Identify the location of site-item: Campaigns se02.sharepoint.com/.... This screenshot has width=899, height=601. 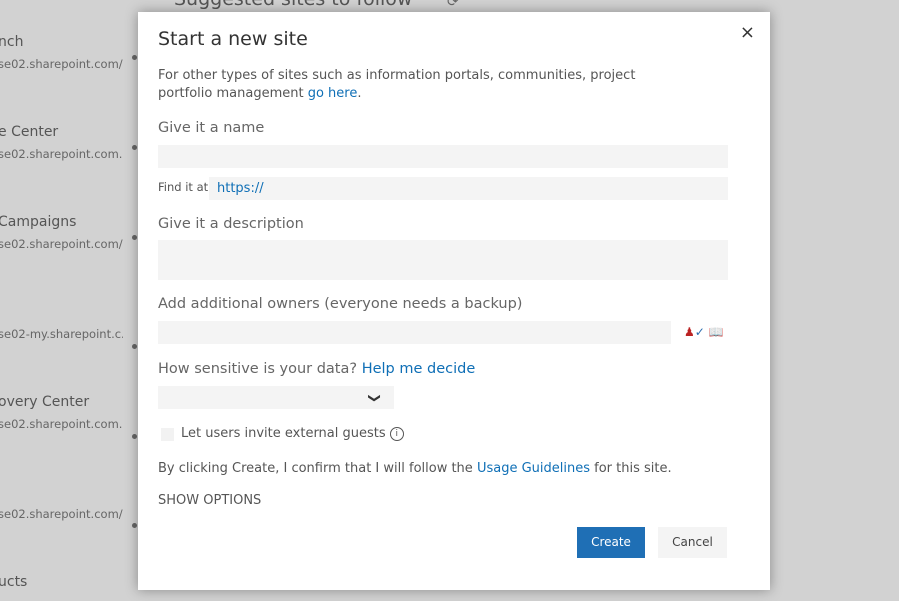
(61, 232).